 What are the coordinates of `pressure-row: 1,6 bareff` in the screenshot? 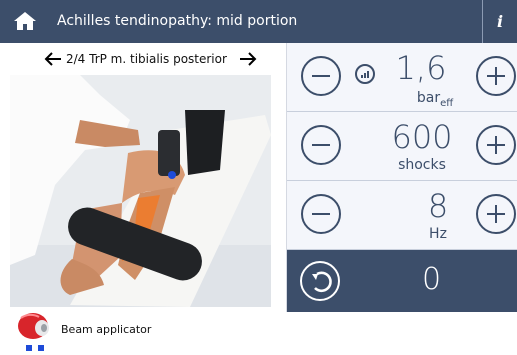 It's located at (402, 77).